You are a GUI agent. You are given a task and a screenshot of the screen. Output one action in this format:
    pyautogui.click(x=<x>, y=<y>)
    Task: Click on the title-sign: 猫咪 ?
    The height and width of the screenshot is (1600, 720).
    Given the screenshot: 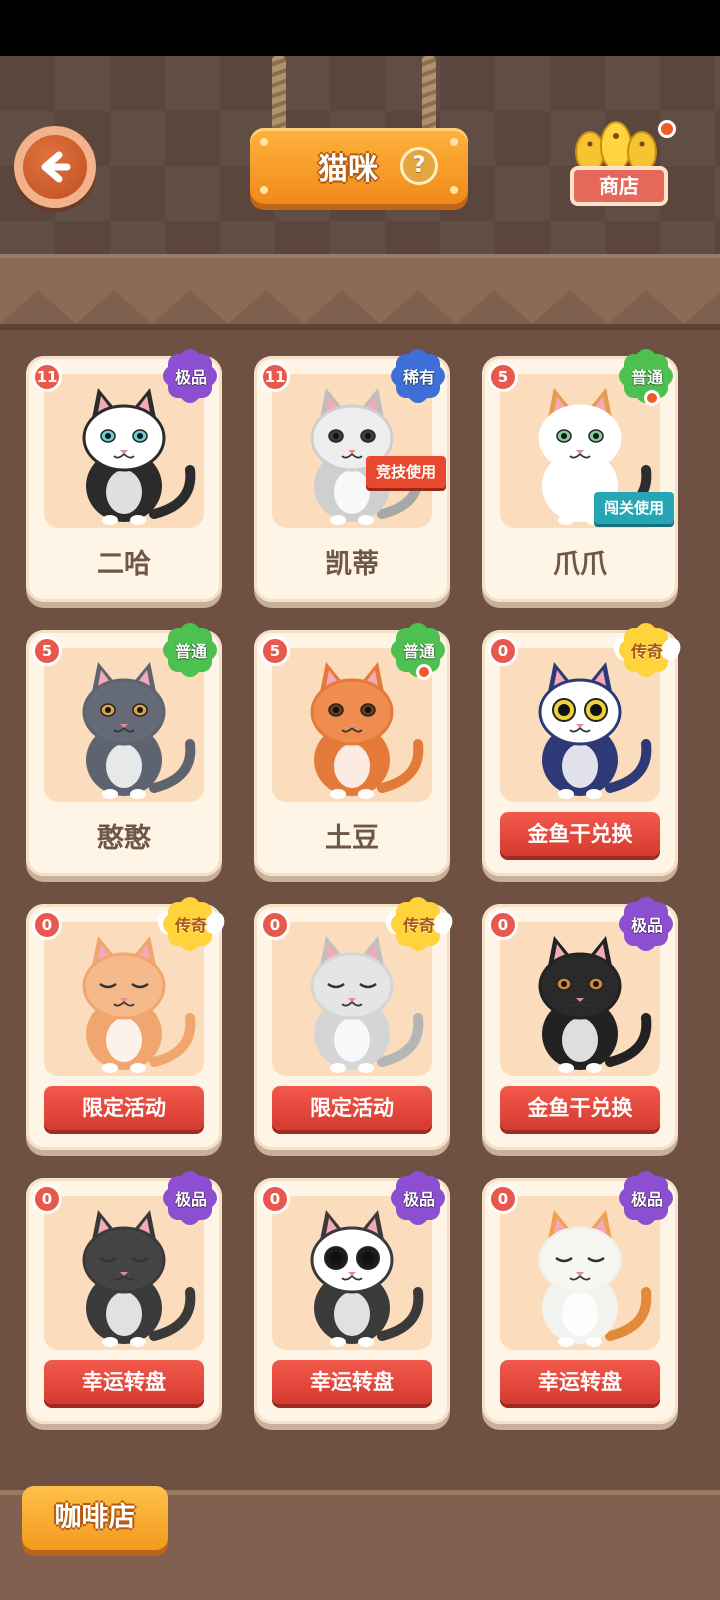 What is the action you would take?
    pyautogui.click(x=359, y=166)
    